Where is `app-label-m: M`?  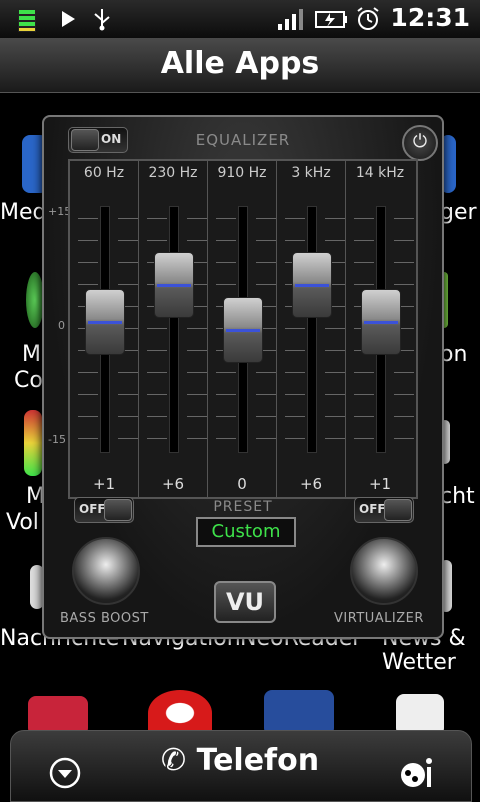
app-label-m: M is located at coordinates (31, 354).